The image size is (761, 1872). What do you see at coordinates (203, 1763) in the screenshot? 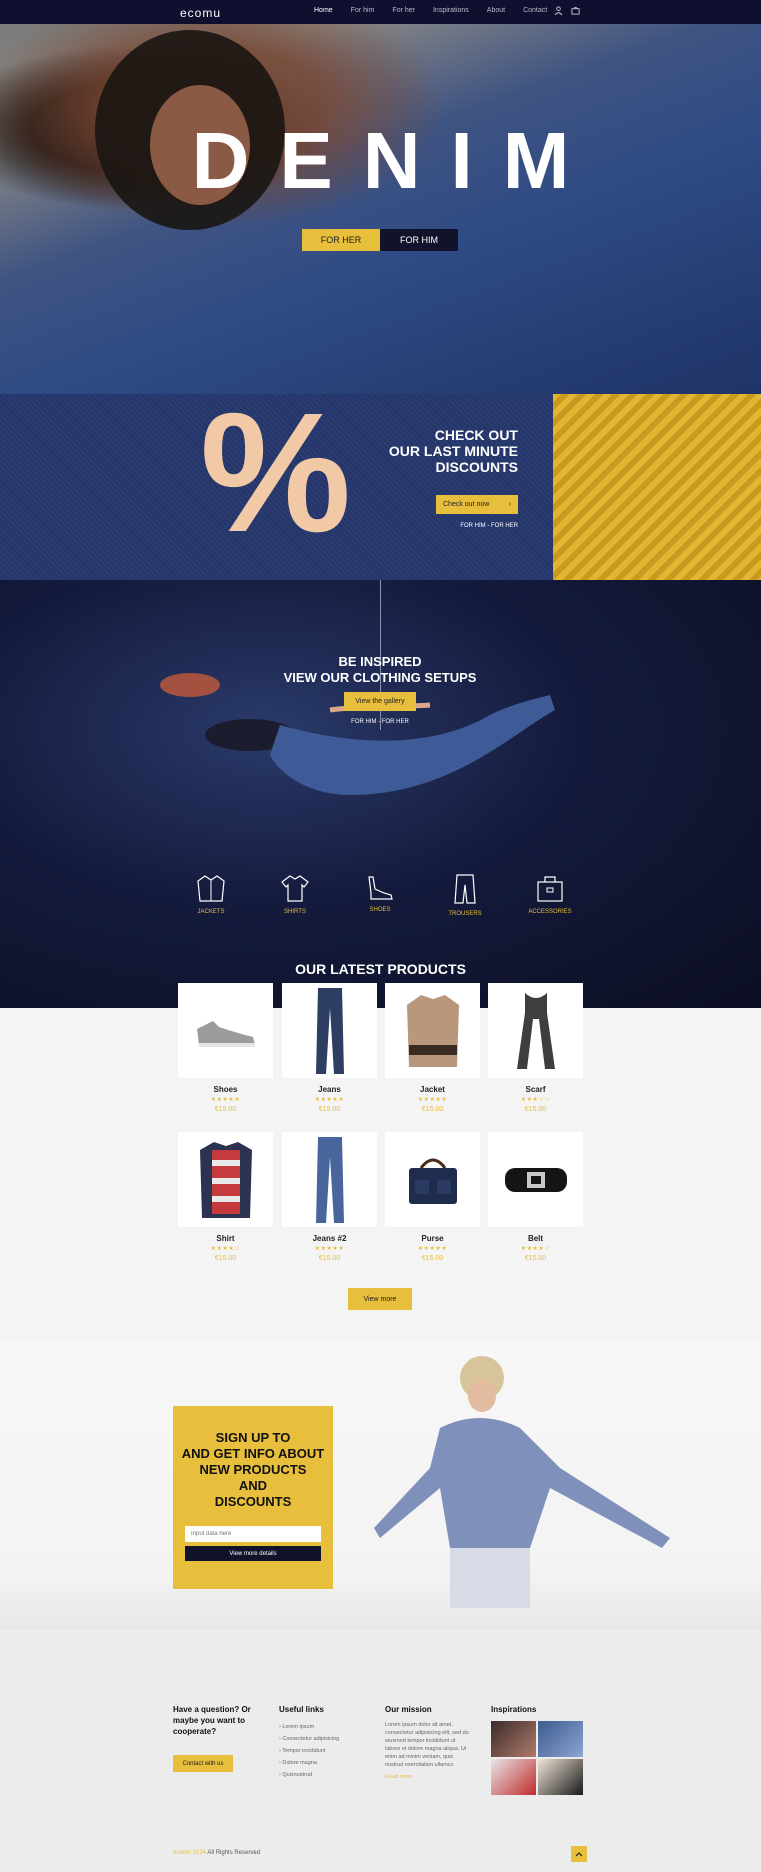
I see `contact-us-button: Contact with us` at bounding box center [203, 1763].